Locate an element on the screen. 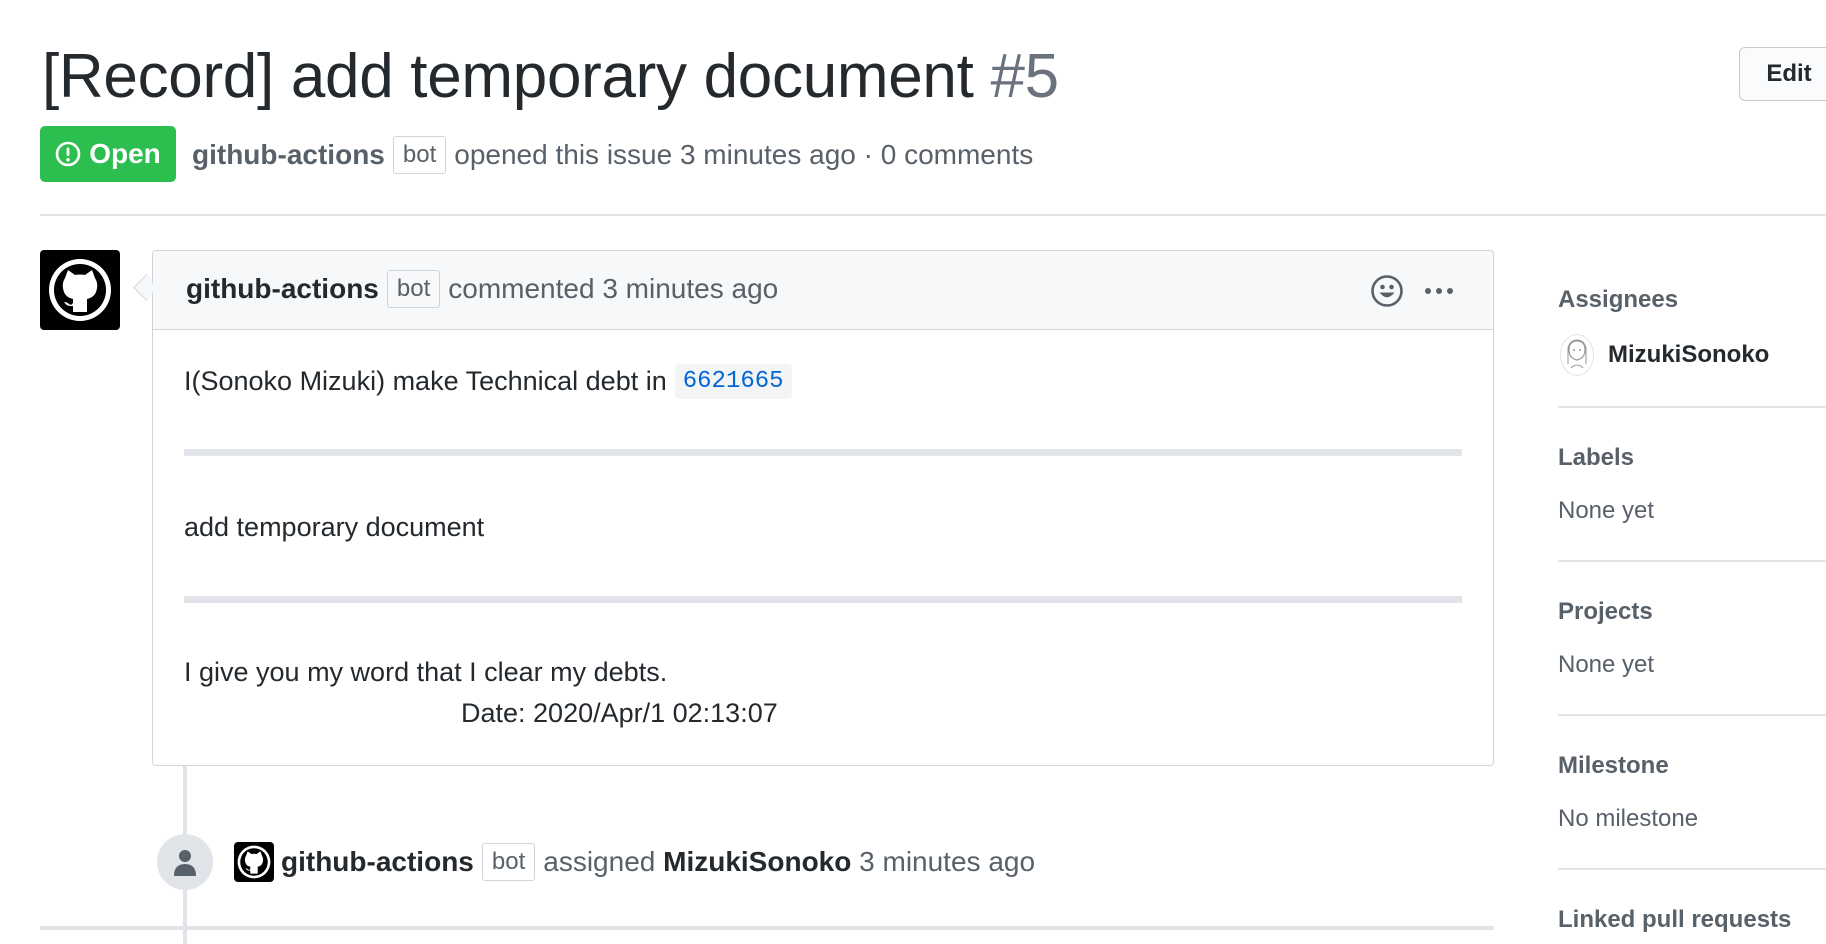 The width and height of the screenshot is (1826, 944). comment-options-button is located at coordinates (1439, 293).